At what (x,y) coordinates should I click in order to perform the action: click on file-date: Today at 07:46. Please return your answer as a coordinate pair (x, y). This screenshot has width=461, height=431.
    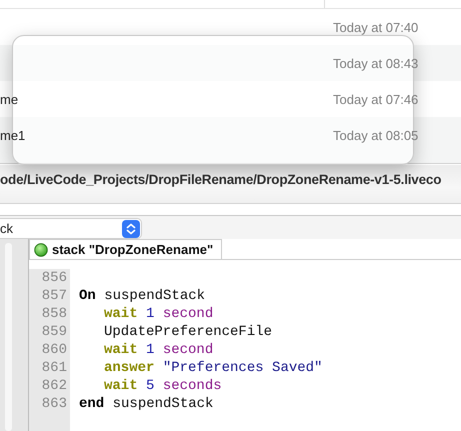
    Looking at the image, I should click on (375, 99).